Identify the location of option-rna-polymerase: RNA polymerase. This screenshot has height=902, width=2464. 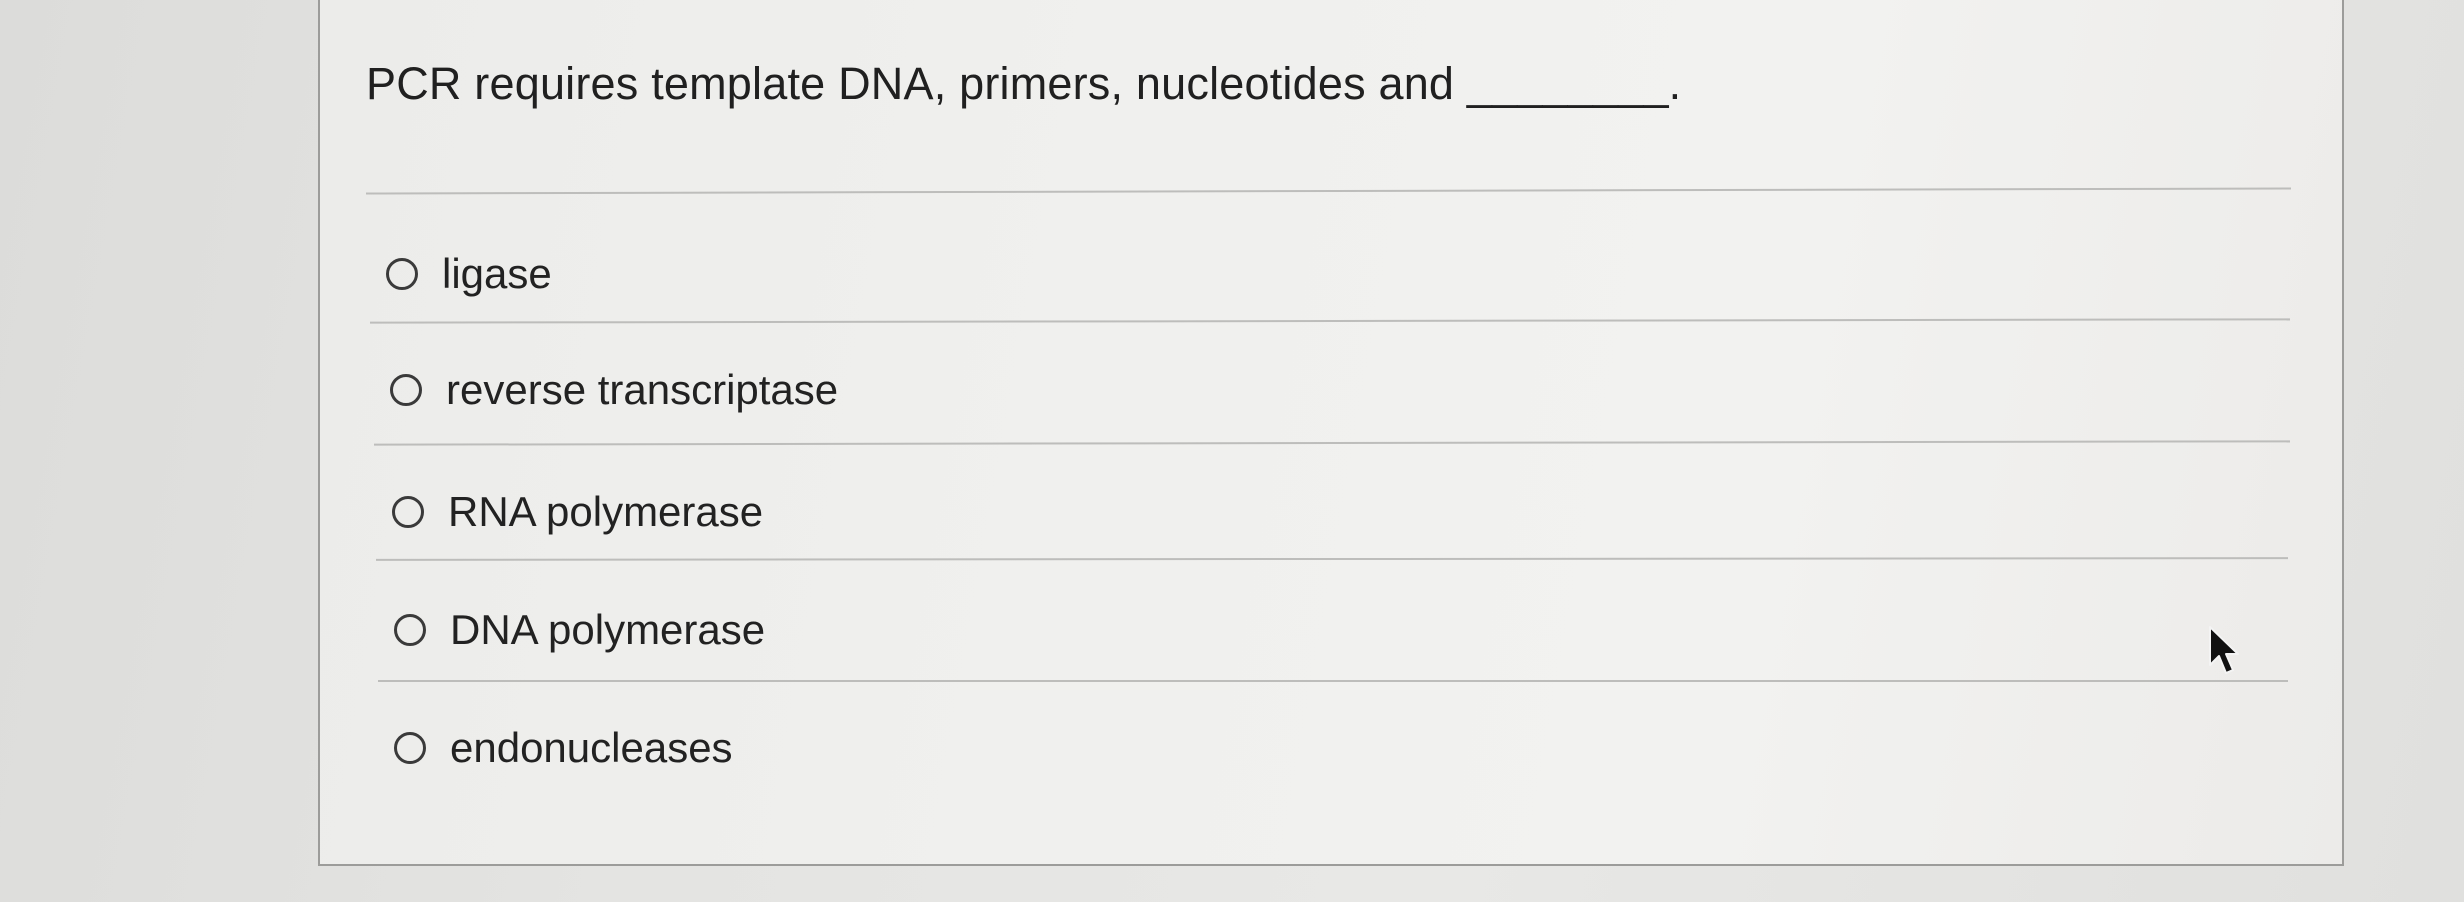
(577, 512).